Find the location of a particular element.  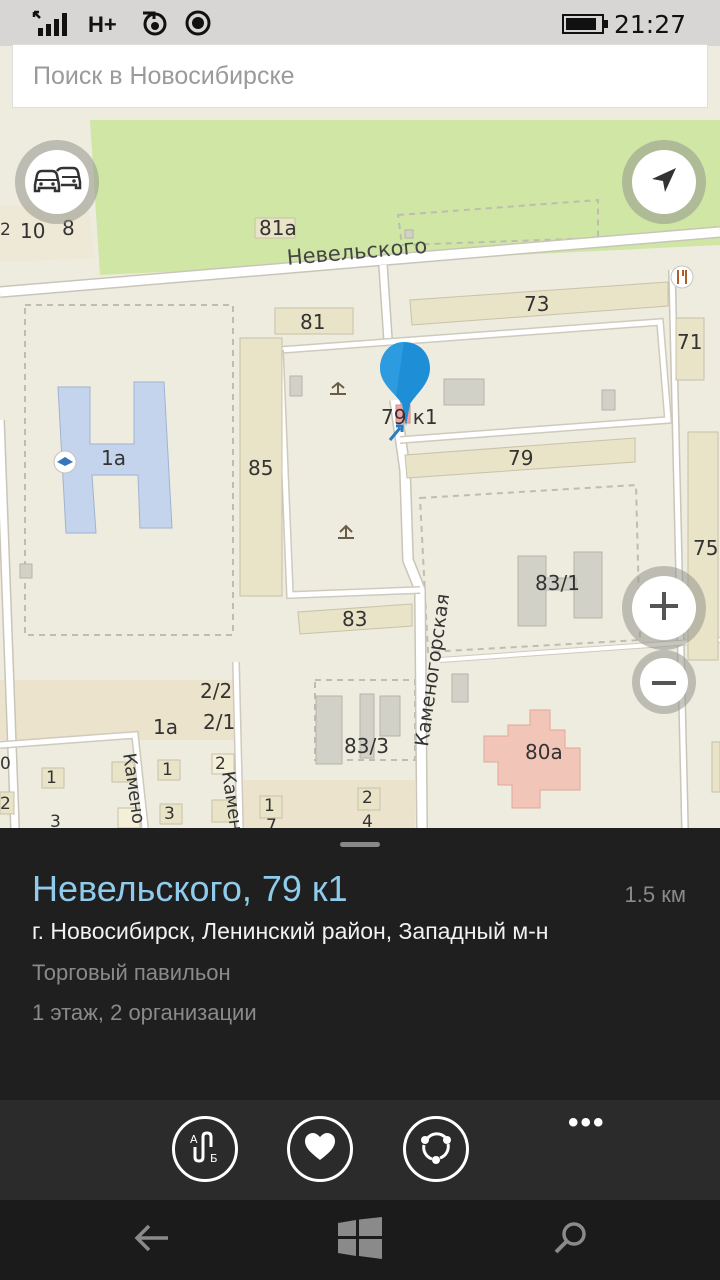

back-arrow-icon is located at coordinates (152, 1240).